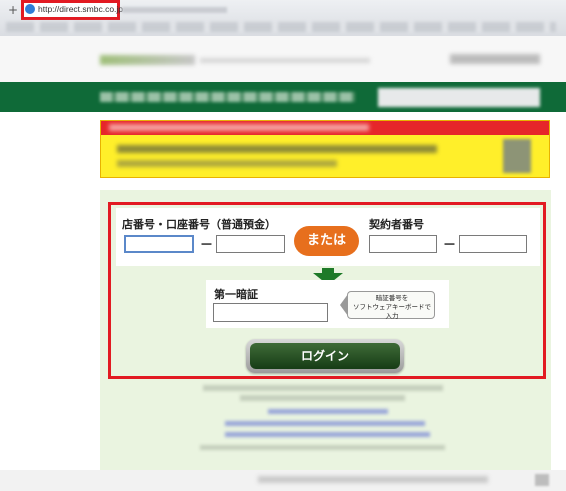 The width and height of the screenshot is (566, 491). I want to click on blurred-menubar, so click(281, 27).